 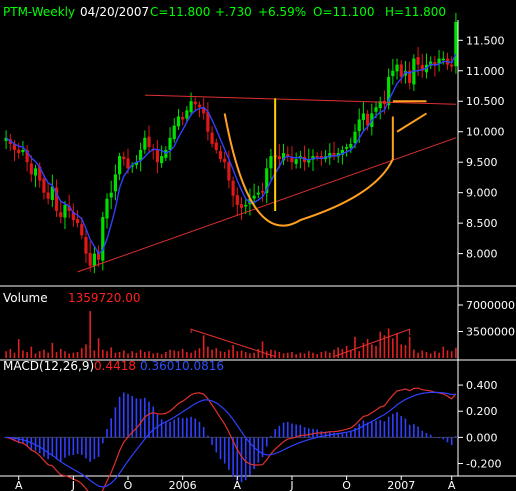 I want to click on volume-title: Volume, so click(x=25, y=298).